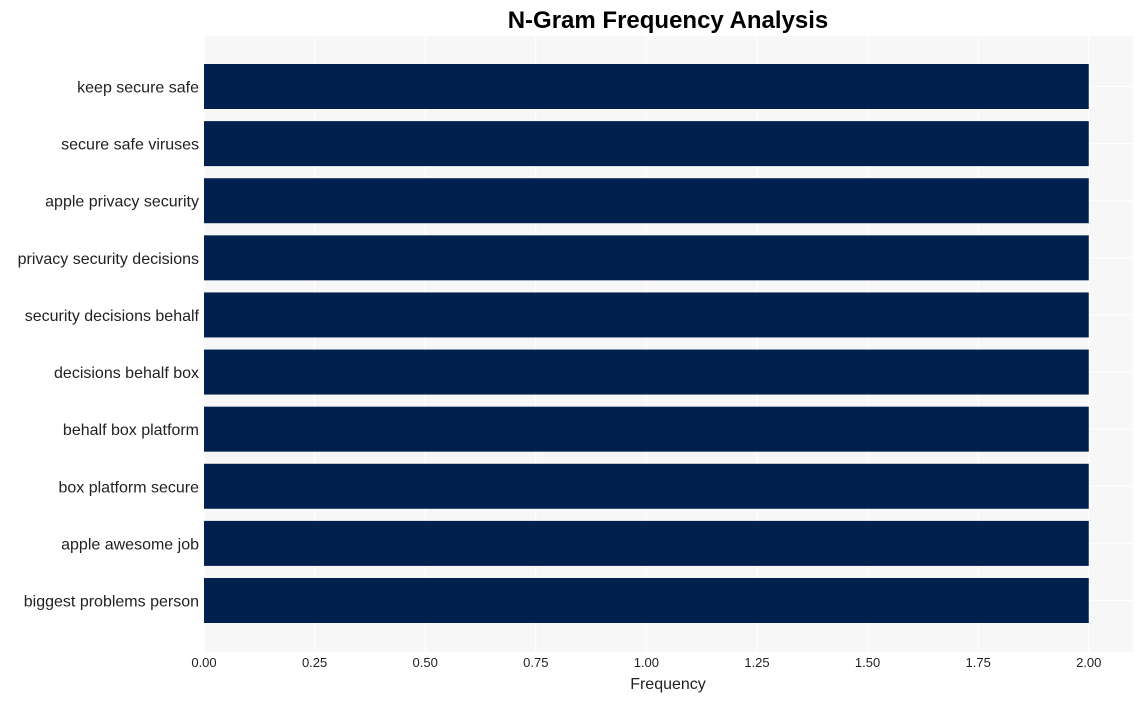 The image size is (1143, 701). What do you see at coordinates (130, 544) in the screenshot?
I see `y-tick-label: apple awesome job` at bounding box center [130, 544].